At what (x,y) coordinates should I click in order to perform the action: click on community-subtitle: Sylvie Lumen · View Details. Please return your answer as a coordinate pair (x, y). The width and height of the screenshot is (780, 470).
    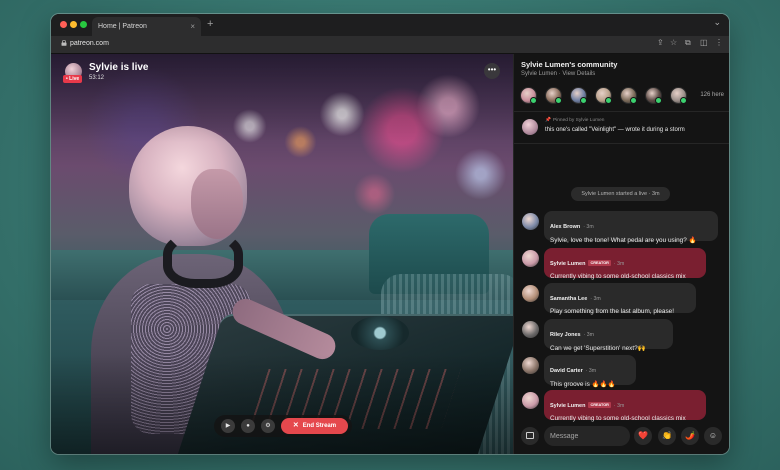
    Looking at the image, I should click on (558, 74).